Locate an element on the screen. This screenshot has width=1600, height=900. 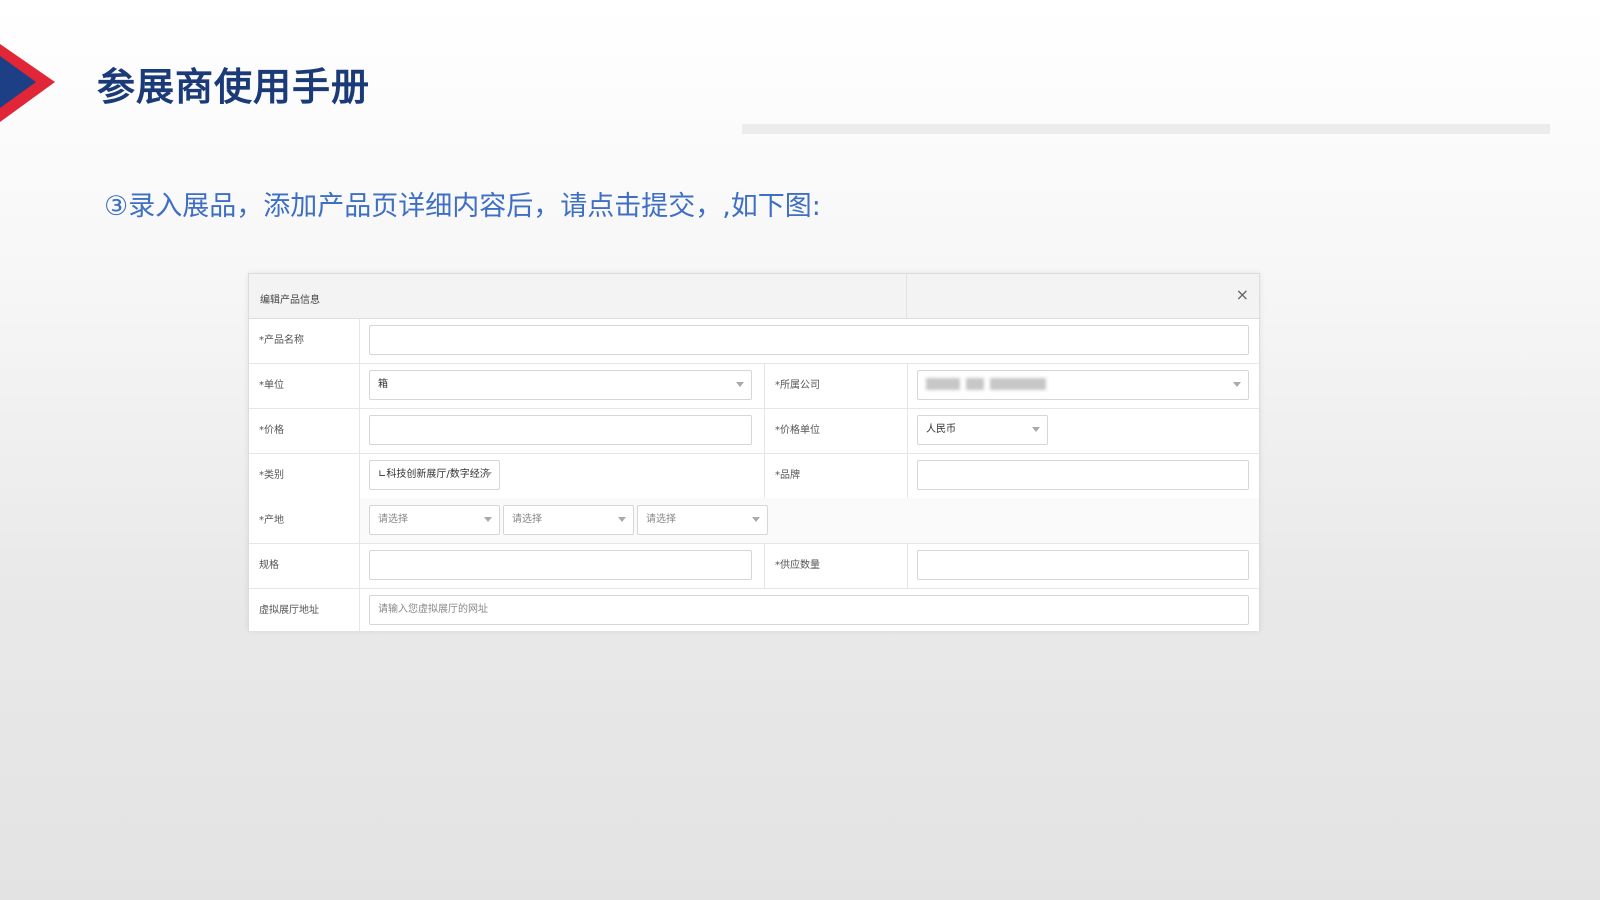
origin-province-value: 请选择 is located at coordinates (393, 519).